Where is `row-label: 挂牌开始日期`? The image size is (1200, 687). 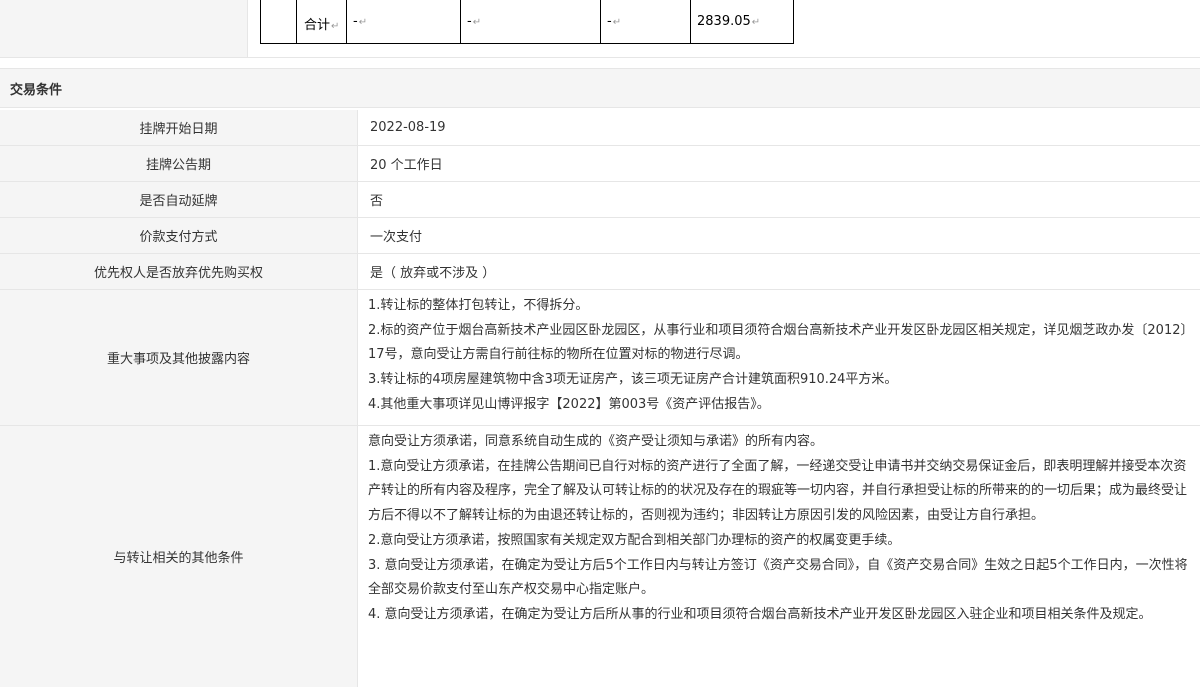
row-label: 挂牌开始日期 is located at coordinates (179, 127).